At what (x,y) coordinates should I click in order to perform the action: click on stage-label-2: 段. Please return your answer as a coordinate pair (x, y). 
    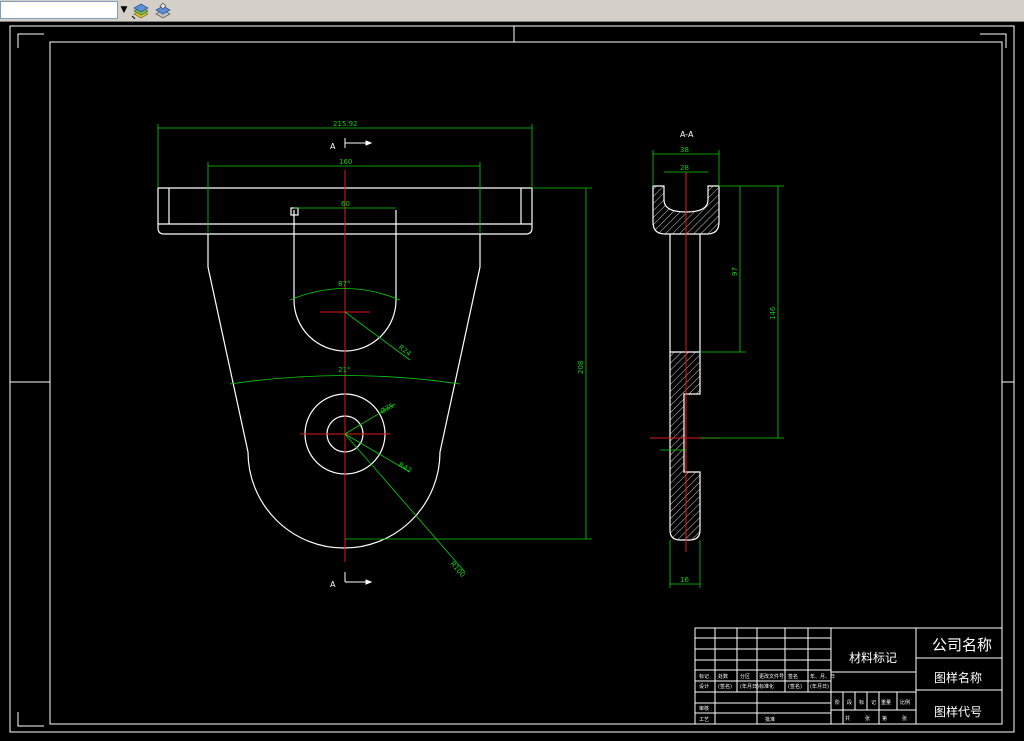
    Looking at the image, I should click on (849, 702).